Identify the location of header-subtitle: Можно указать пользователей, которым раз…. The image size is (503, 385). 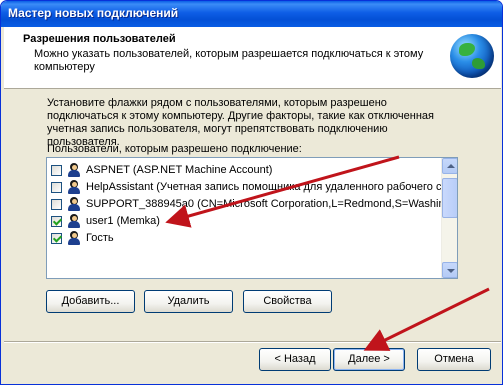
(229, 60).